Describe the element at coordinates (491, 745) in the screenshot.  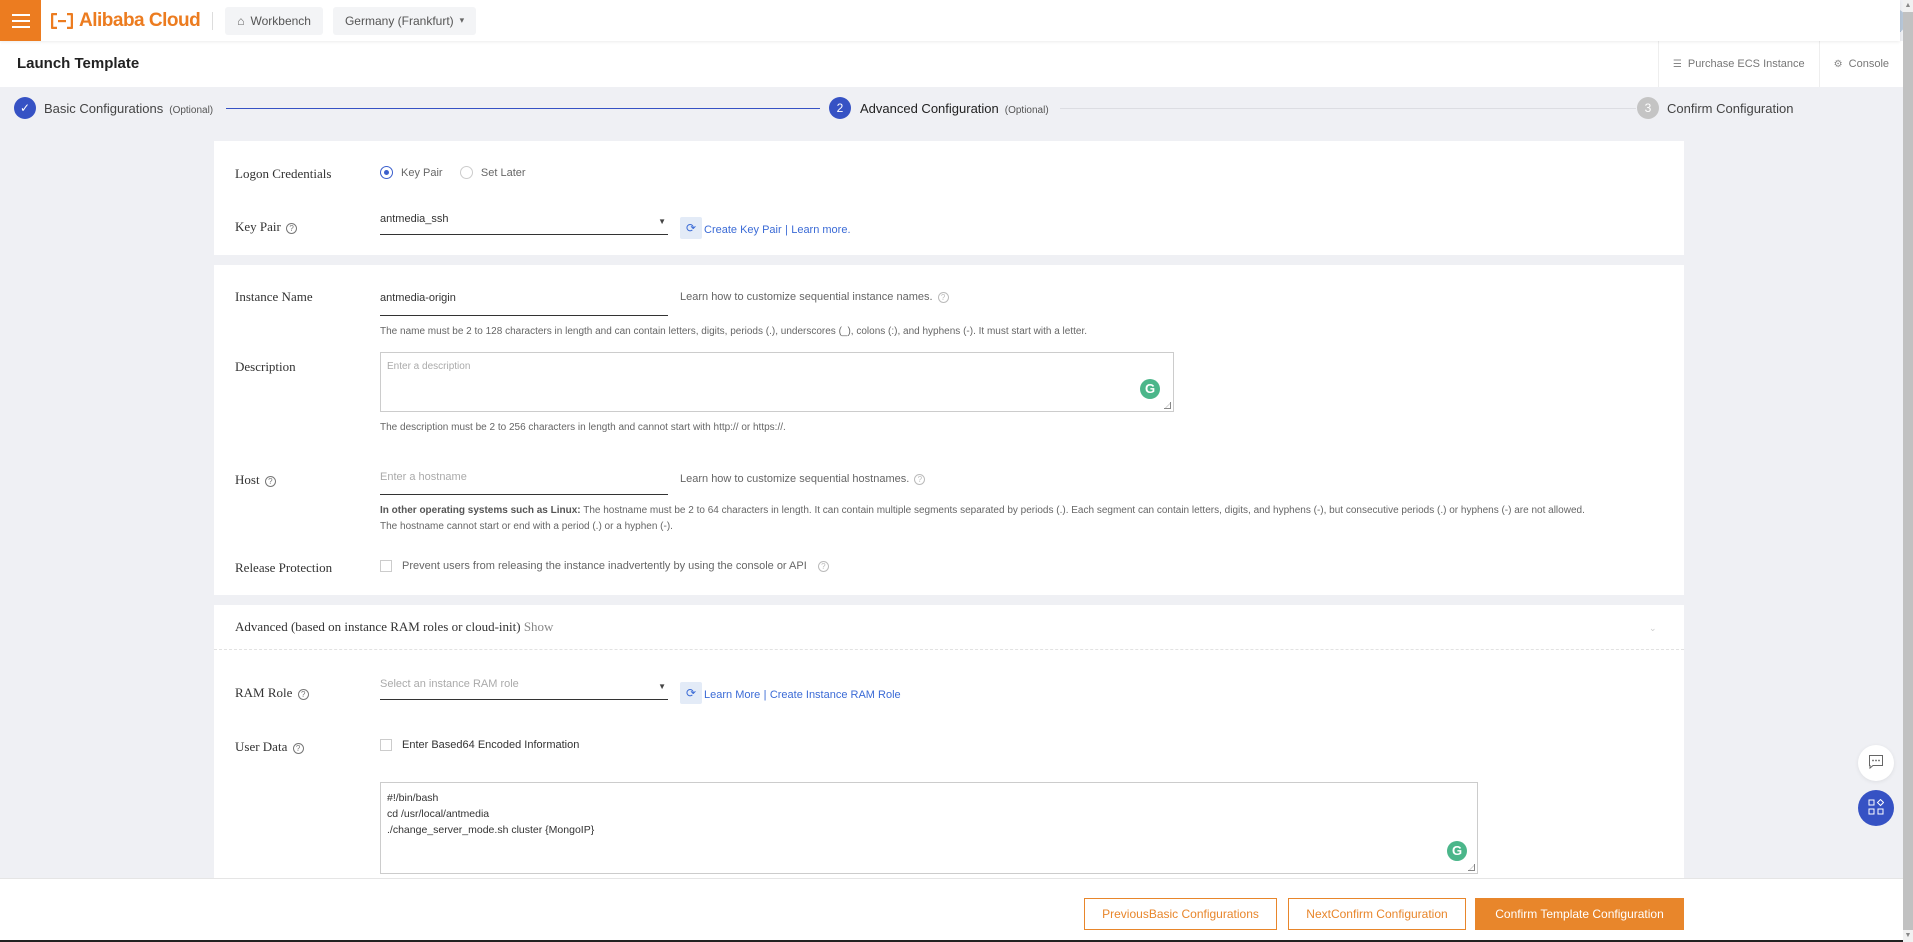
I see `base64-label: Enter Based64 Encoded Information` at that location.